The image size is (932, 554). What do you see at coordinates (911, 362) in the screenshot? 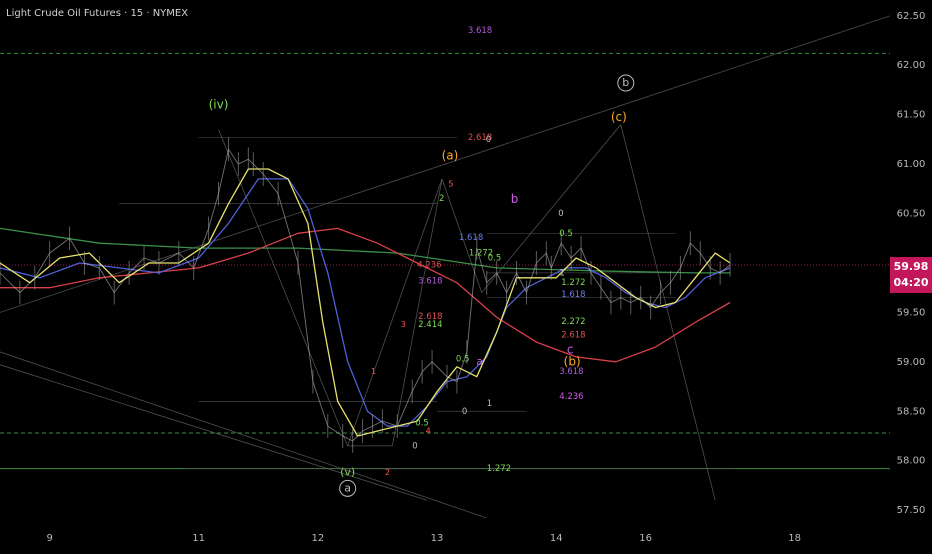
I see `y-tick-label: 59.00` at bounding box center [911, 362].